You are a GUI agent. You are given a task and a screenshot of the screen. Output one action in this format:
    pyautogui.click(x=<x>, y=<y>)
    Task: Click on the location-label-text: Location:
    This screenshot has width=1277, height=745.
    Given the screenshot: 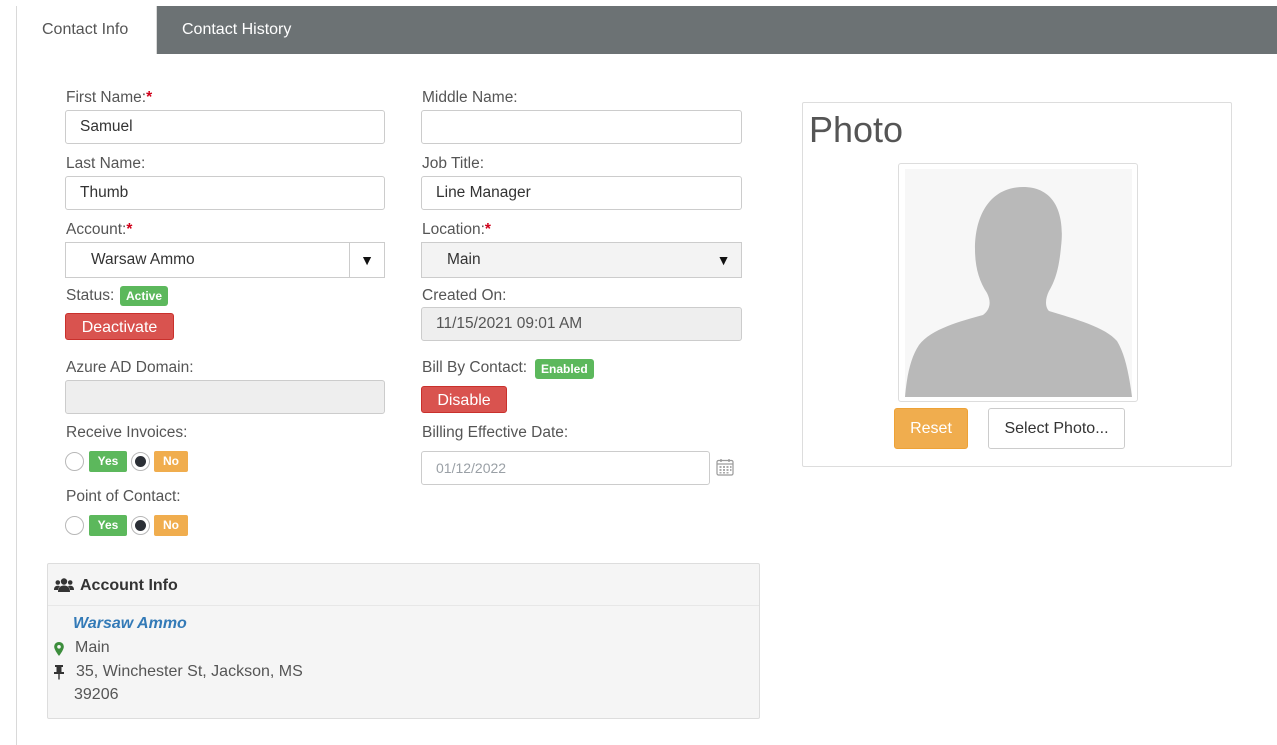 What is the action you would take?
    pyautogui.click(x=453, y=229)
    